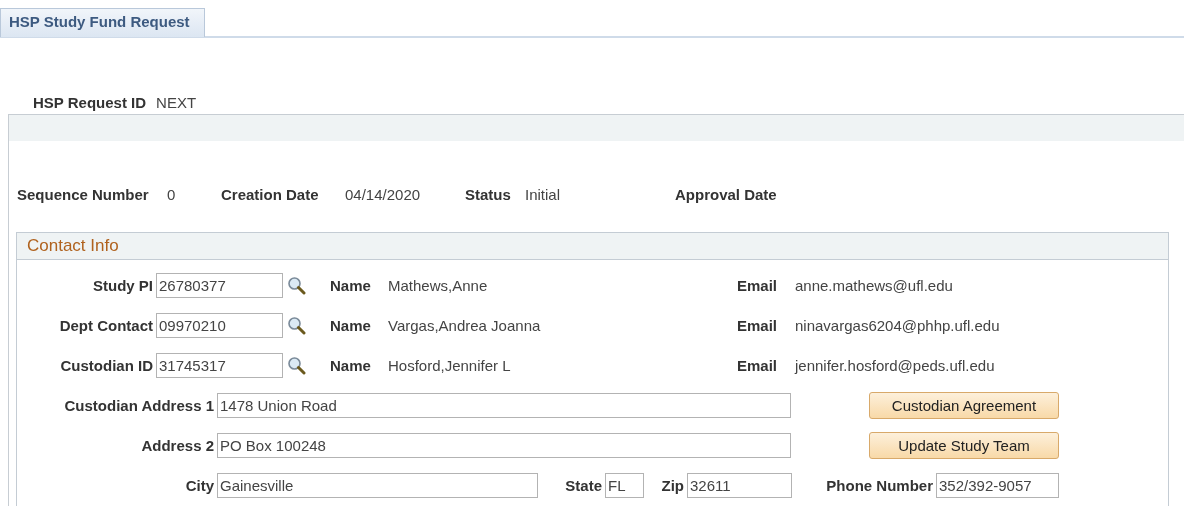  What do you see at coordinates (377, 485) in the screenshot?
I see `input-field: Gainesville` at bounding box center [377, 485].